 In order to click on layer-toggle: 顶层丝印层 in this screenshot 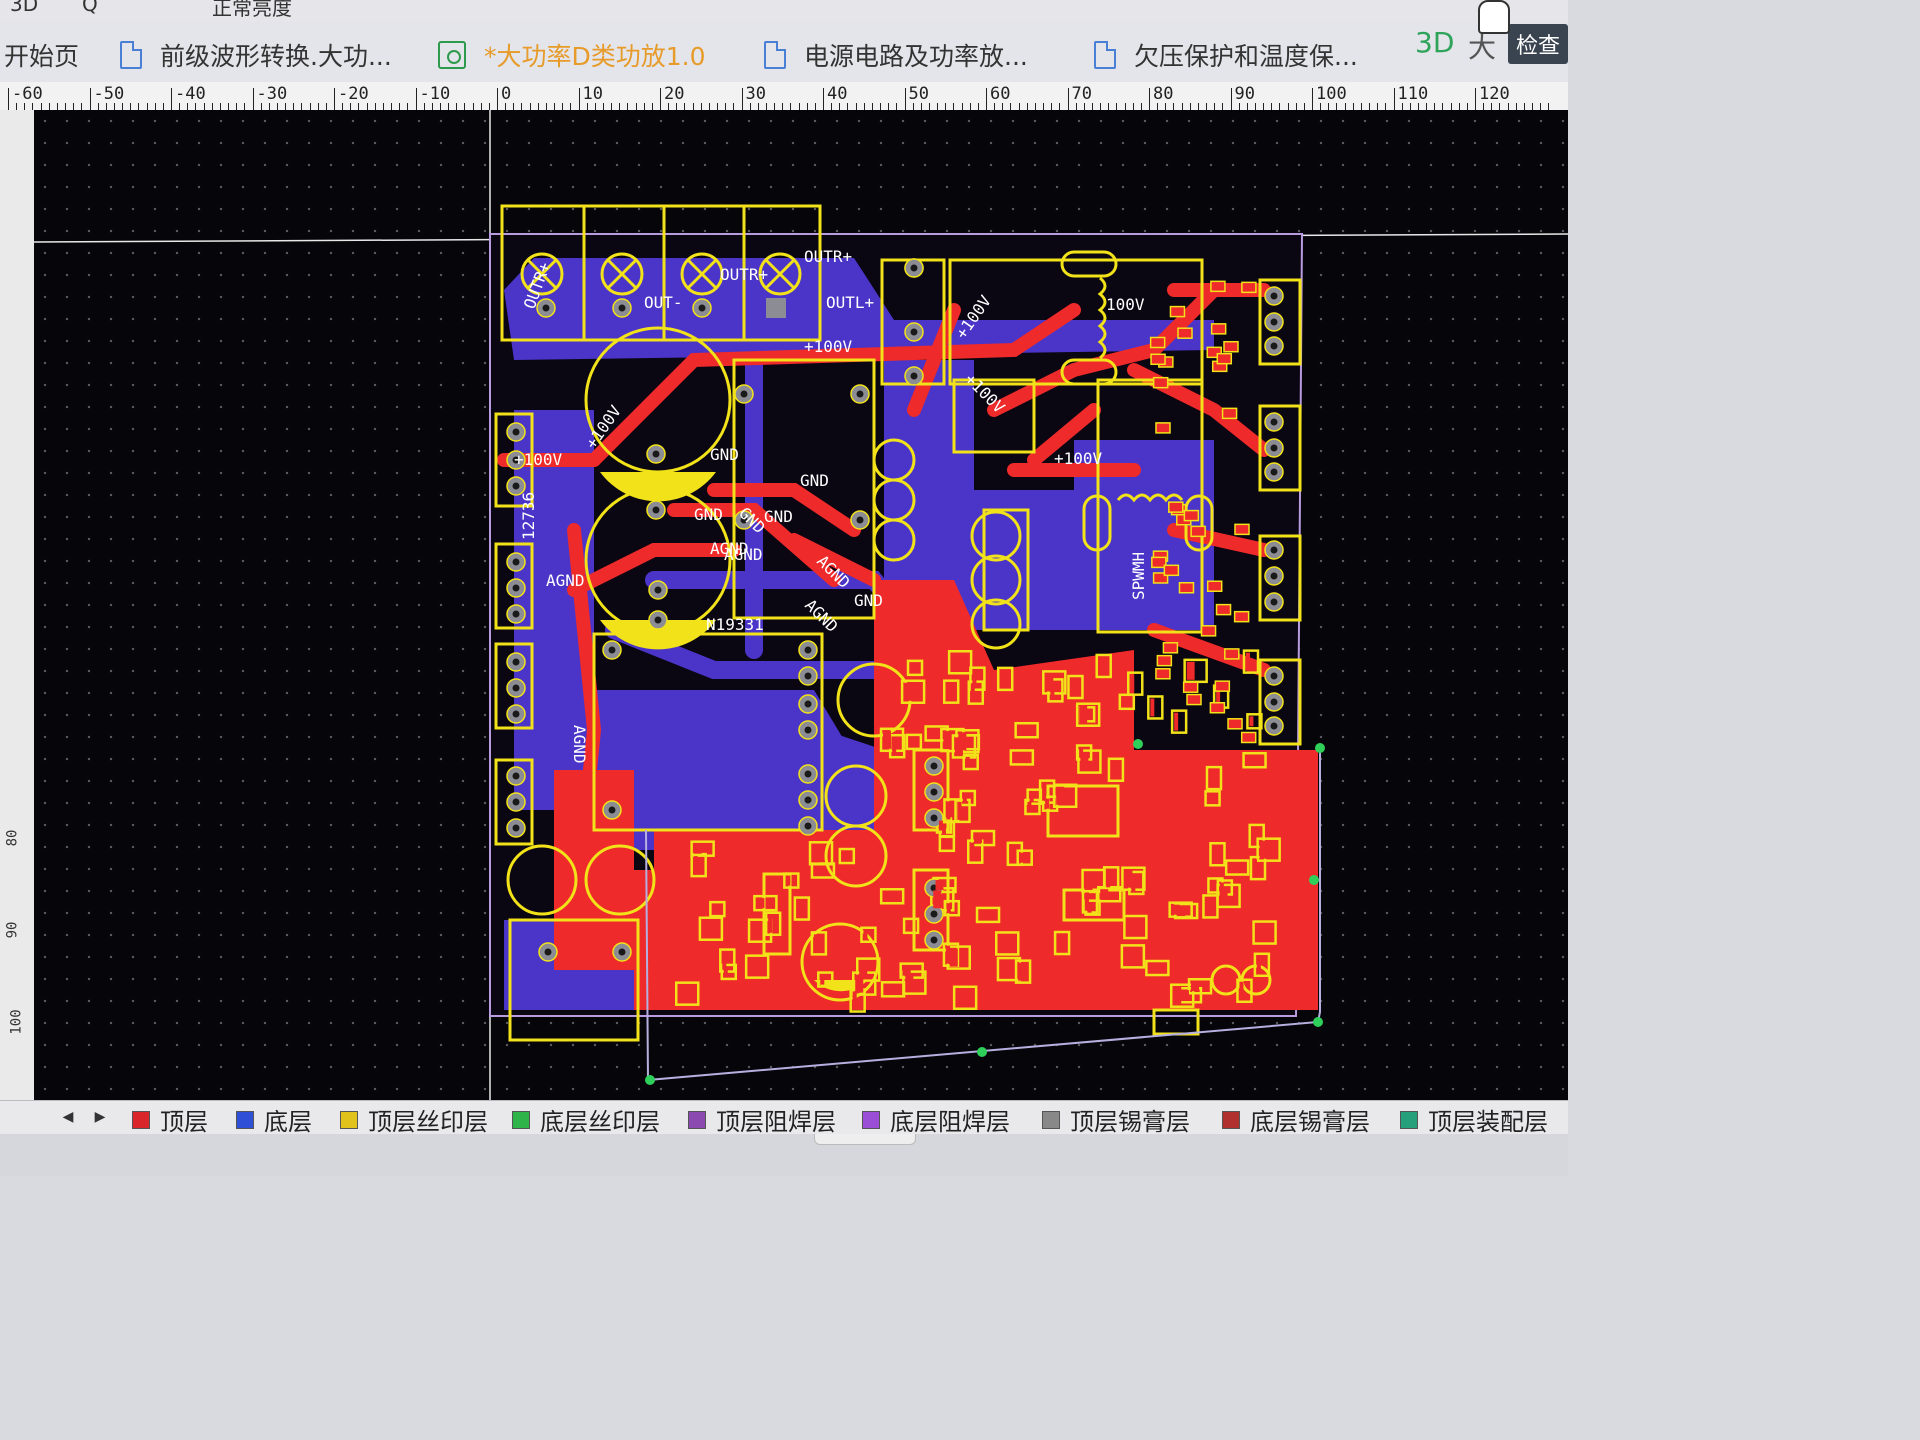, I will do `click(414, 1119)`.